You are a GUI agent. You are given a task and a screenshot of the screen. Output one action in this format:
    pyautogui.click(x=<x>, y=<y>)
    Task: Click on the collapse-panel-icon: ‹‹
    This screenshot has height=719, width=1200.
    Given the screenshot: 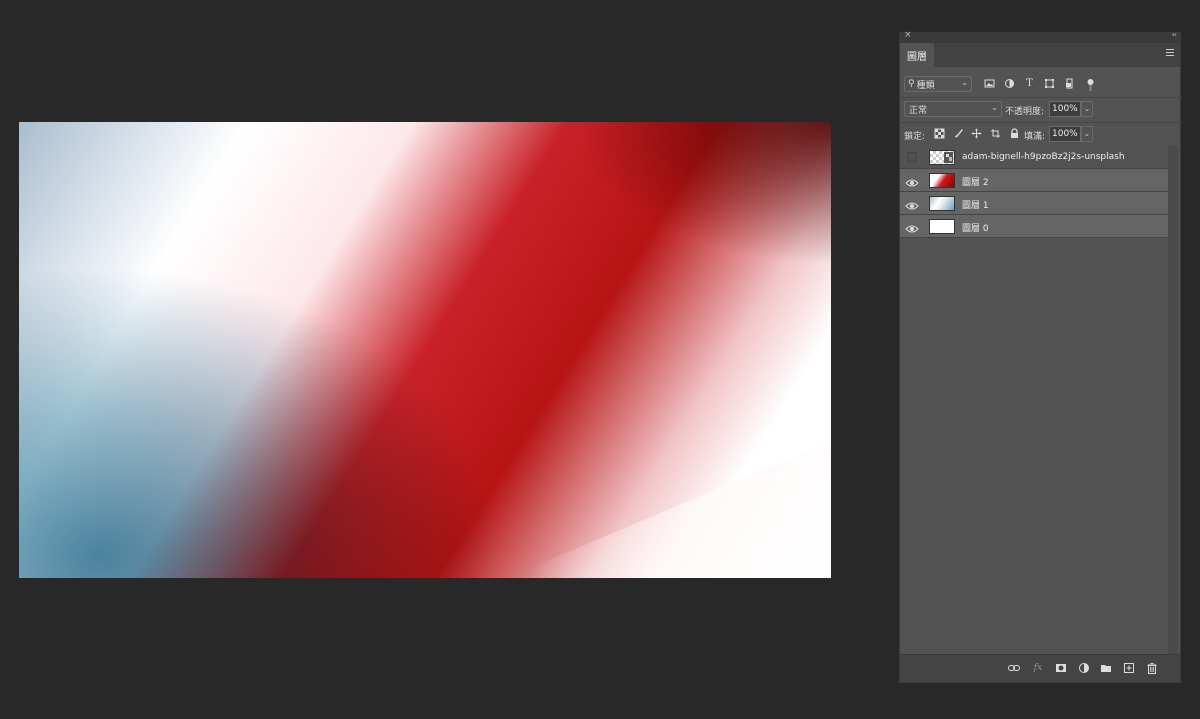 What is the action you would take?
    pyautogui.click(x=1175, y=34)
    